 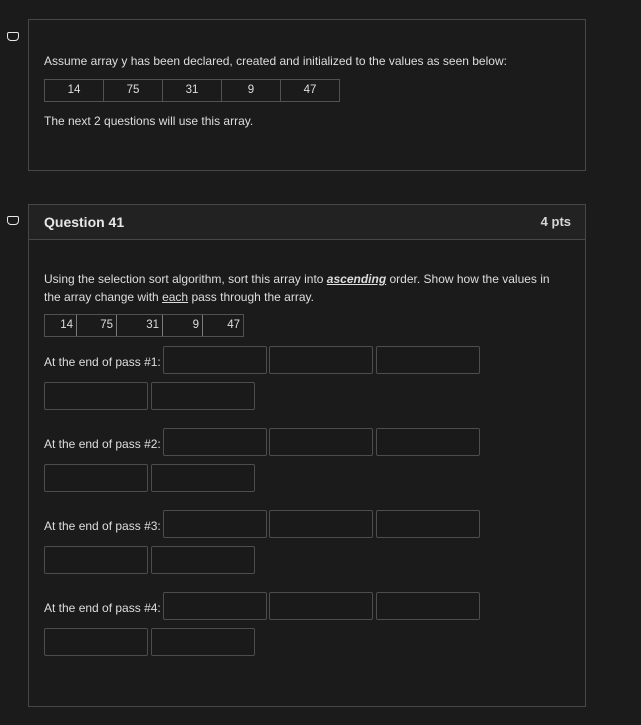 What do you see at coordinates (102, 526) in the screenshot?
I see `pass-label: At the end of pass #3:` at bounding box center [102, 526].